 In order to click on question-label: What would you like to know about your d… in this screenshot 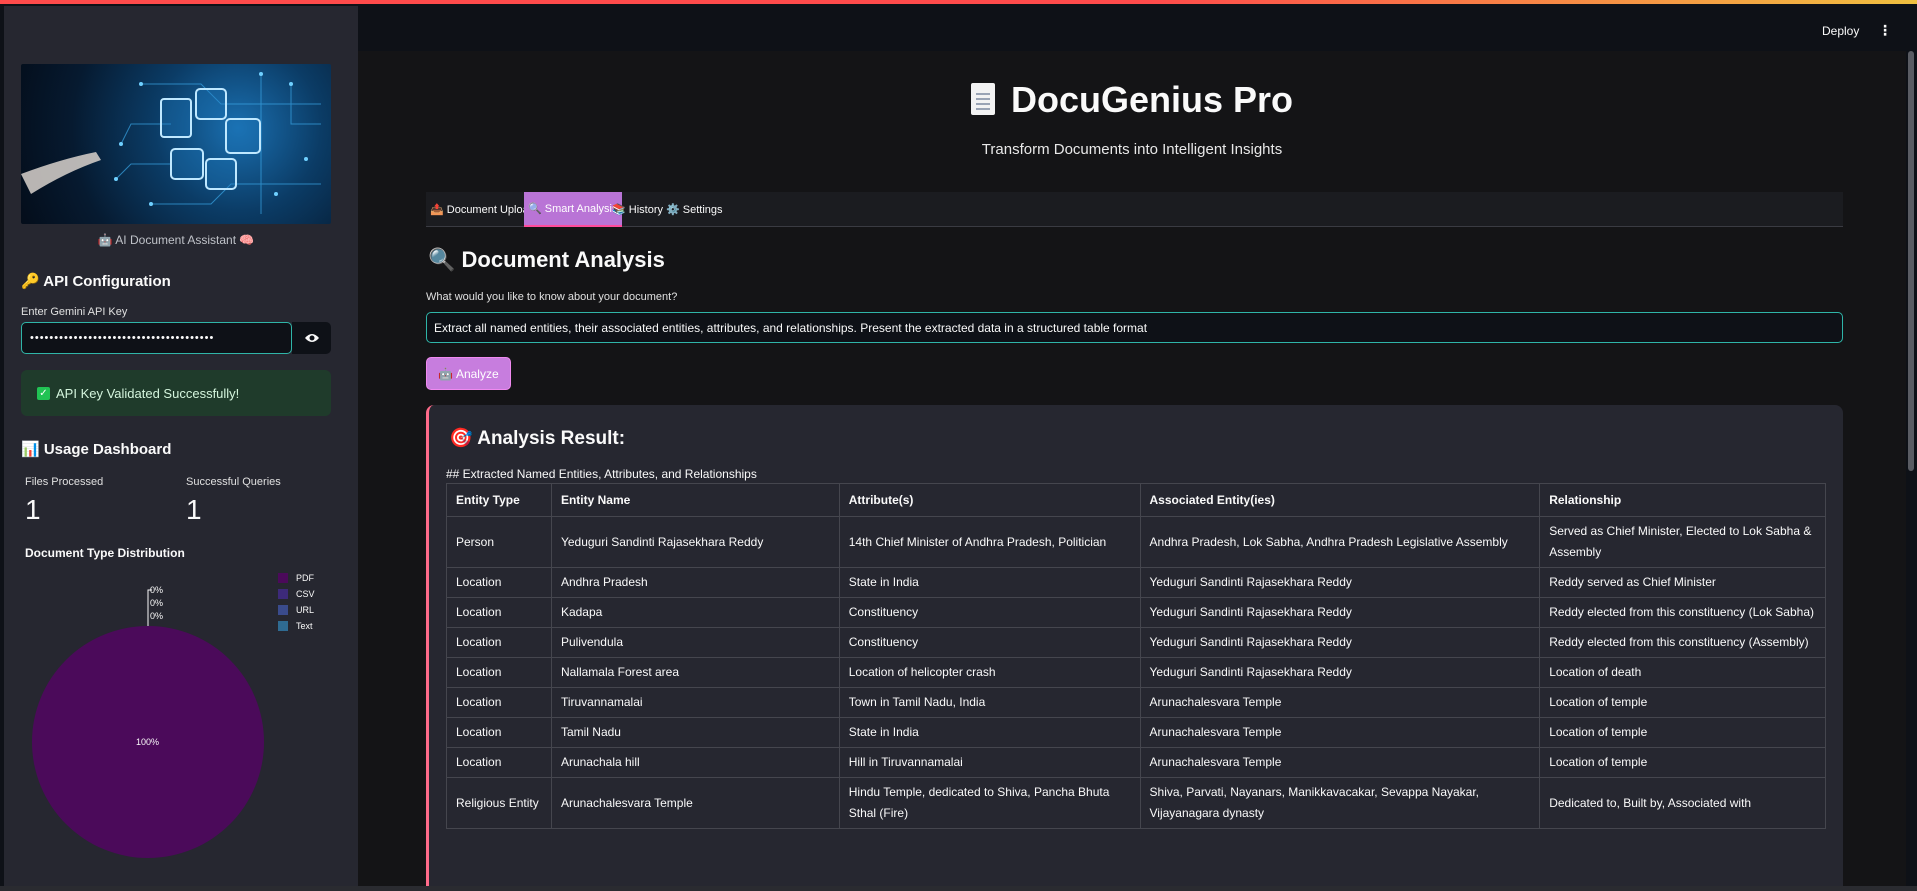, I will do `click(552, 297)`.